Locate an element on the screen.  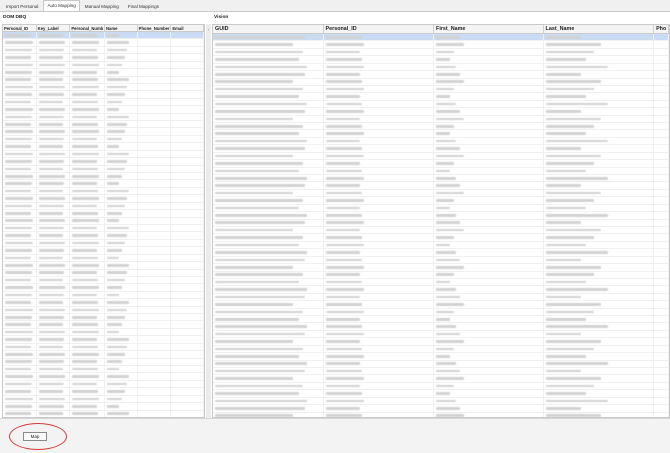
column-header: Phone_Number is located at coordinates (155, 28).